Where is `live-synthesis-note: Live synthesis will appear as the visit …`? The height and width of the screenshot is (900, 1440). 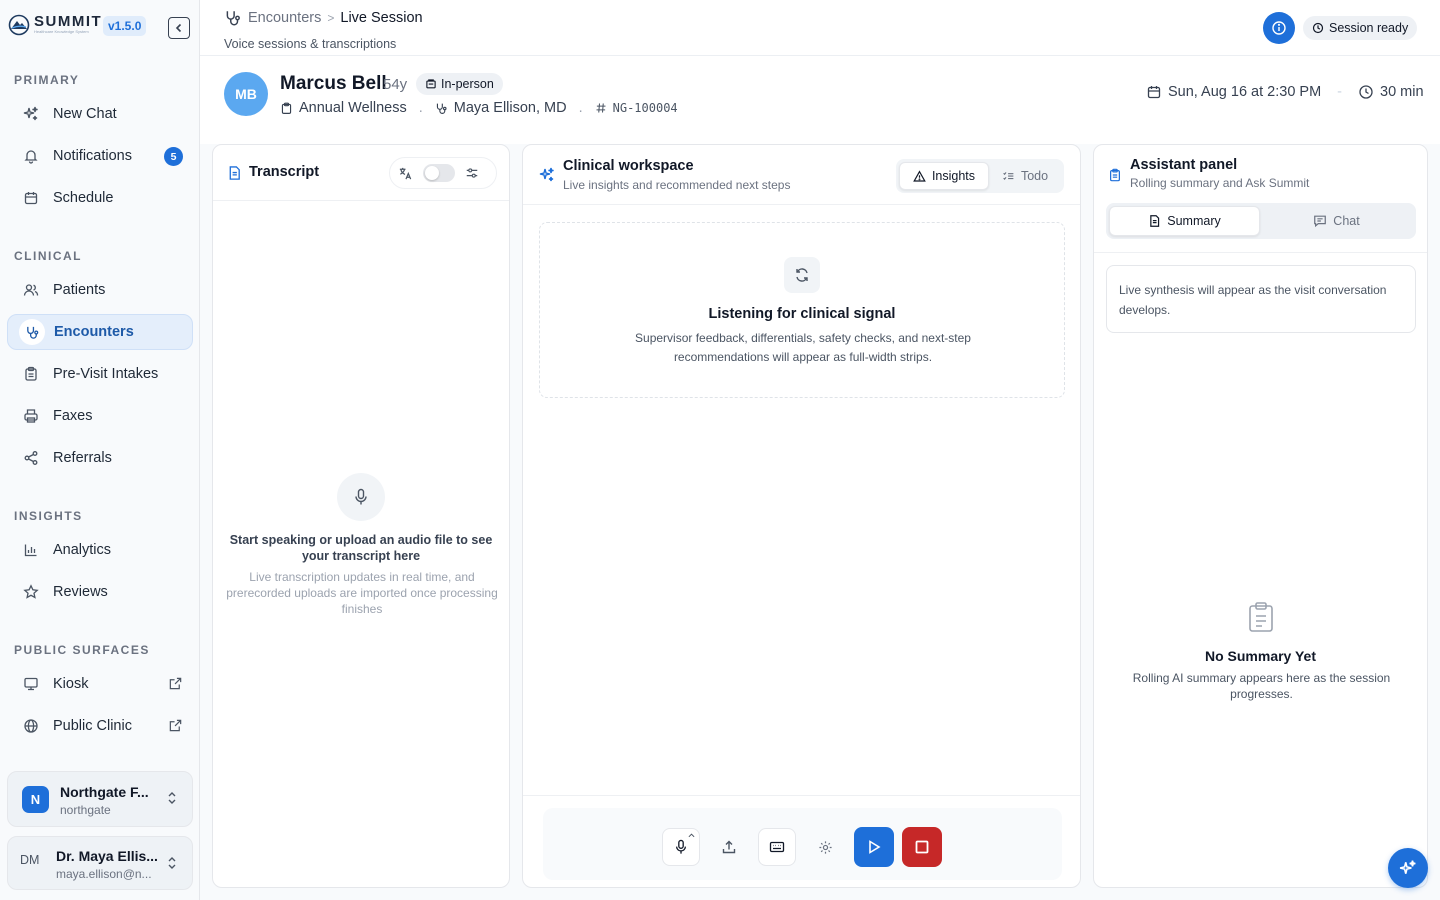
live-synthesis-note: Live synthesis will appear as the visit … is located at coordinates (1261, 299).